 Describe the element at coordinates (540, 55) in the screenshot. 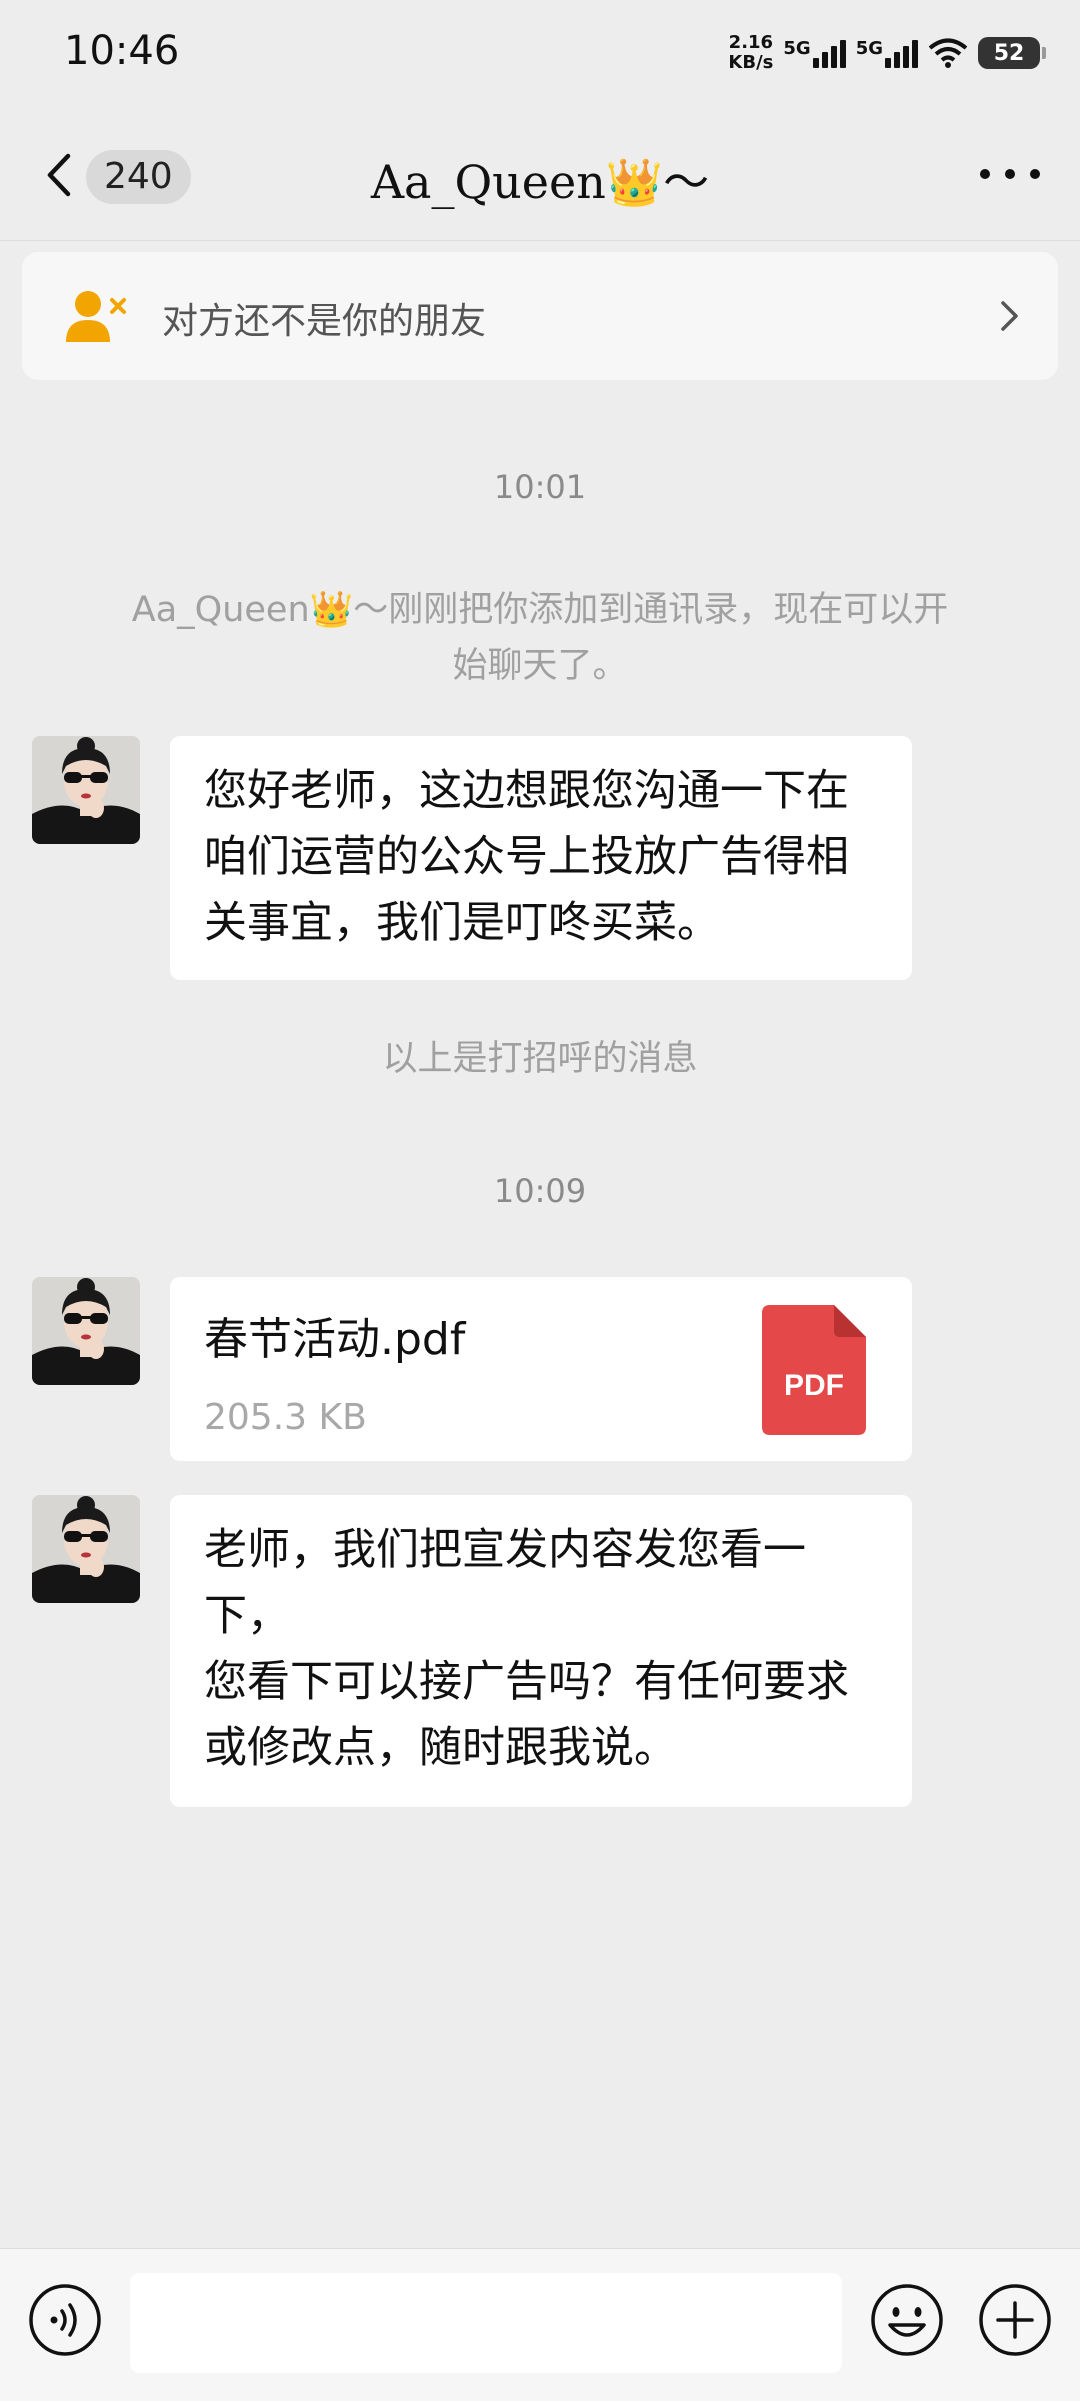

I see `status-bar: 10:46 2.16 KB/s 5G 5G 52` at that location.